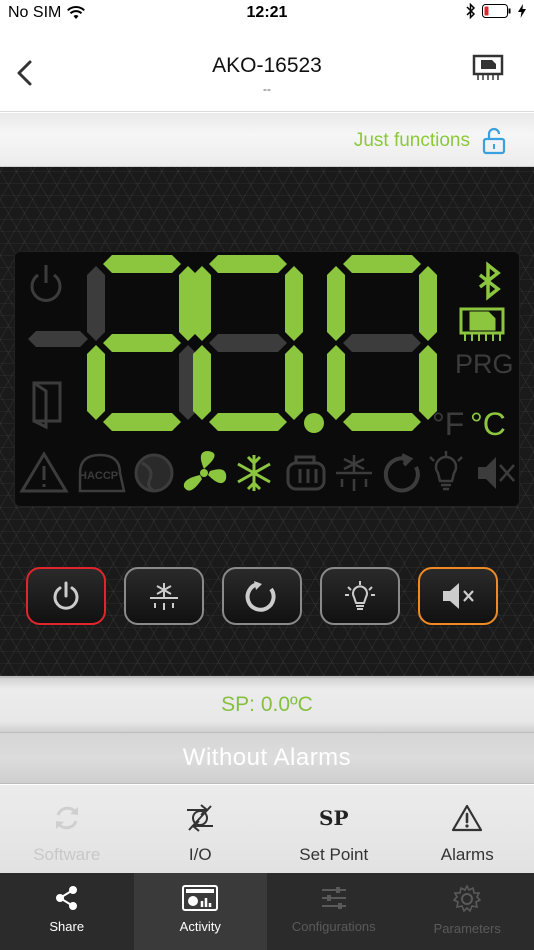 The height and width of the screenshot is (950, 534). I want to click on lcd-decimal-point, so click(314, 423).